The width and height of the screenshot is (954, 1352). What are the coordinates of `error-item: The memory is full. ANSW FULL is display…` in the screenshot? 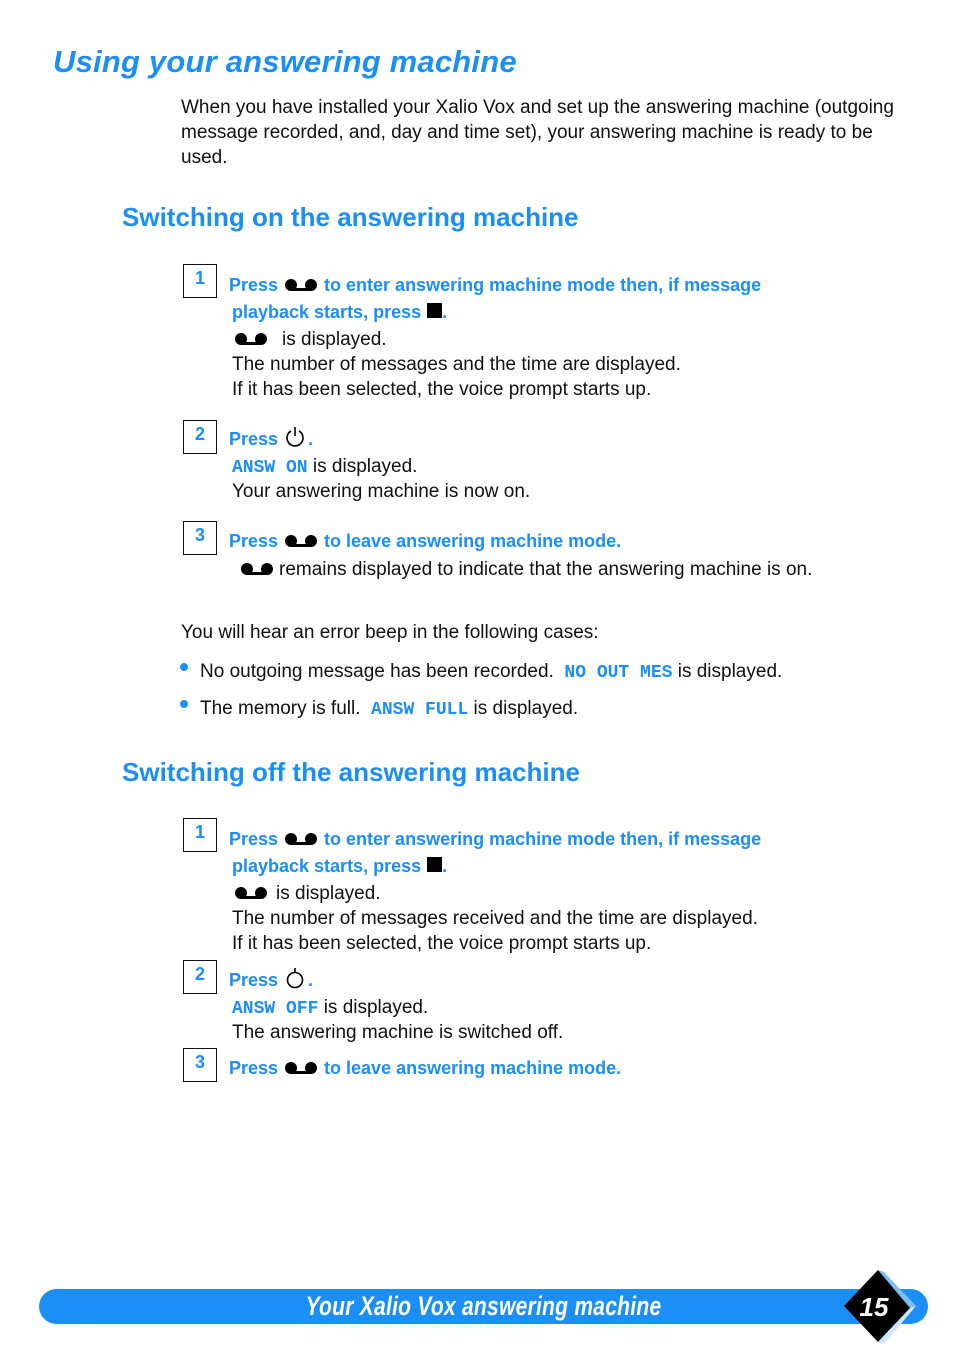 It's located at (389, 709).